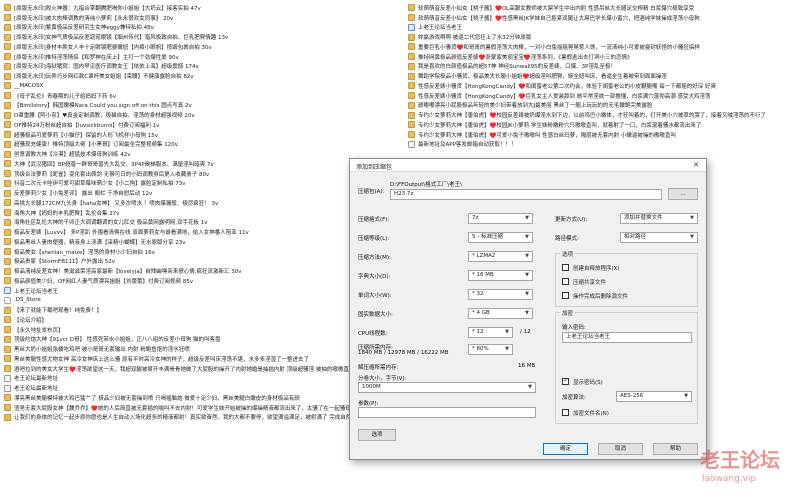 Image resolution: width=800 pixels, height=494 pixels. Describe the element at coordinates (487, 237) in the screenshot. I see `level-value: 5 - 标准压缩` at that location.